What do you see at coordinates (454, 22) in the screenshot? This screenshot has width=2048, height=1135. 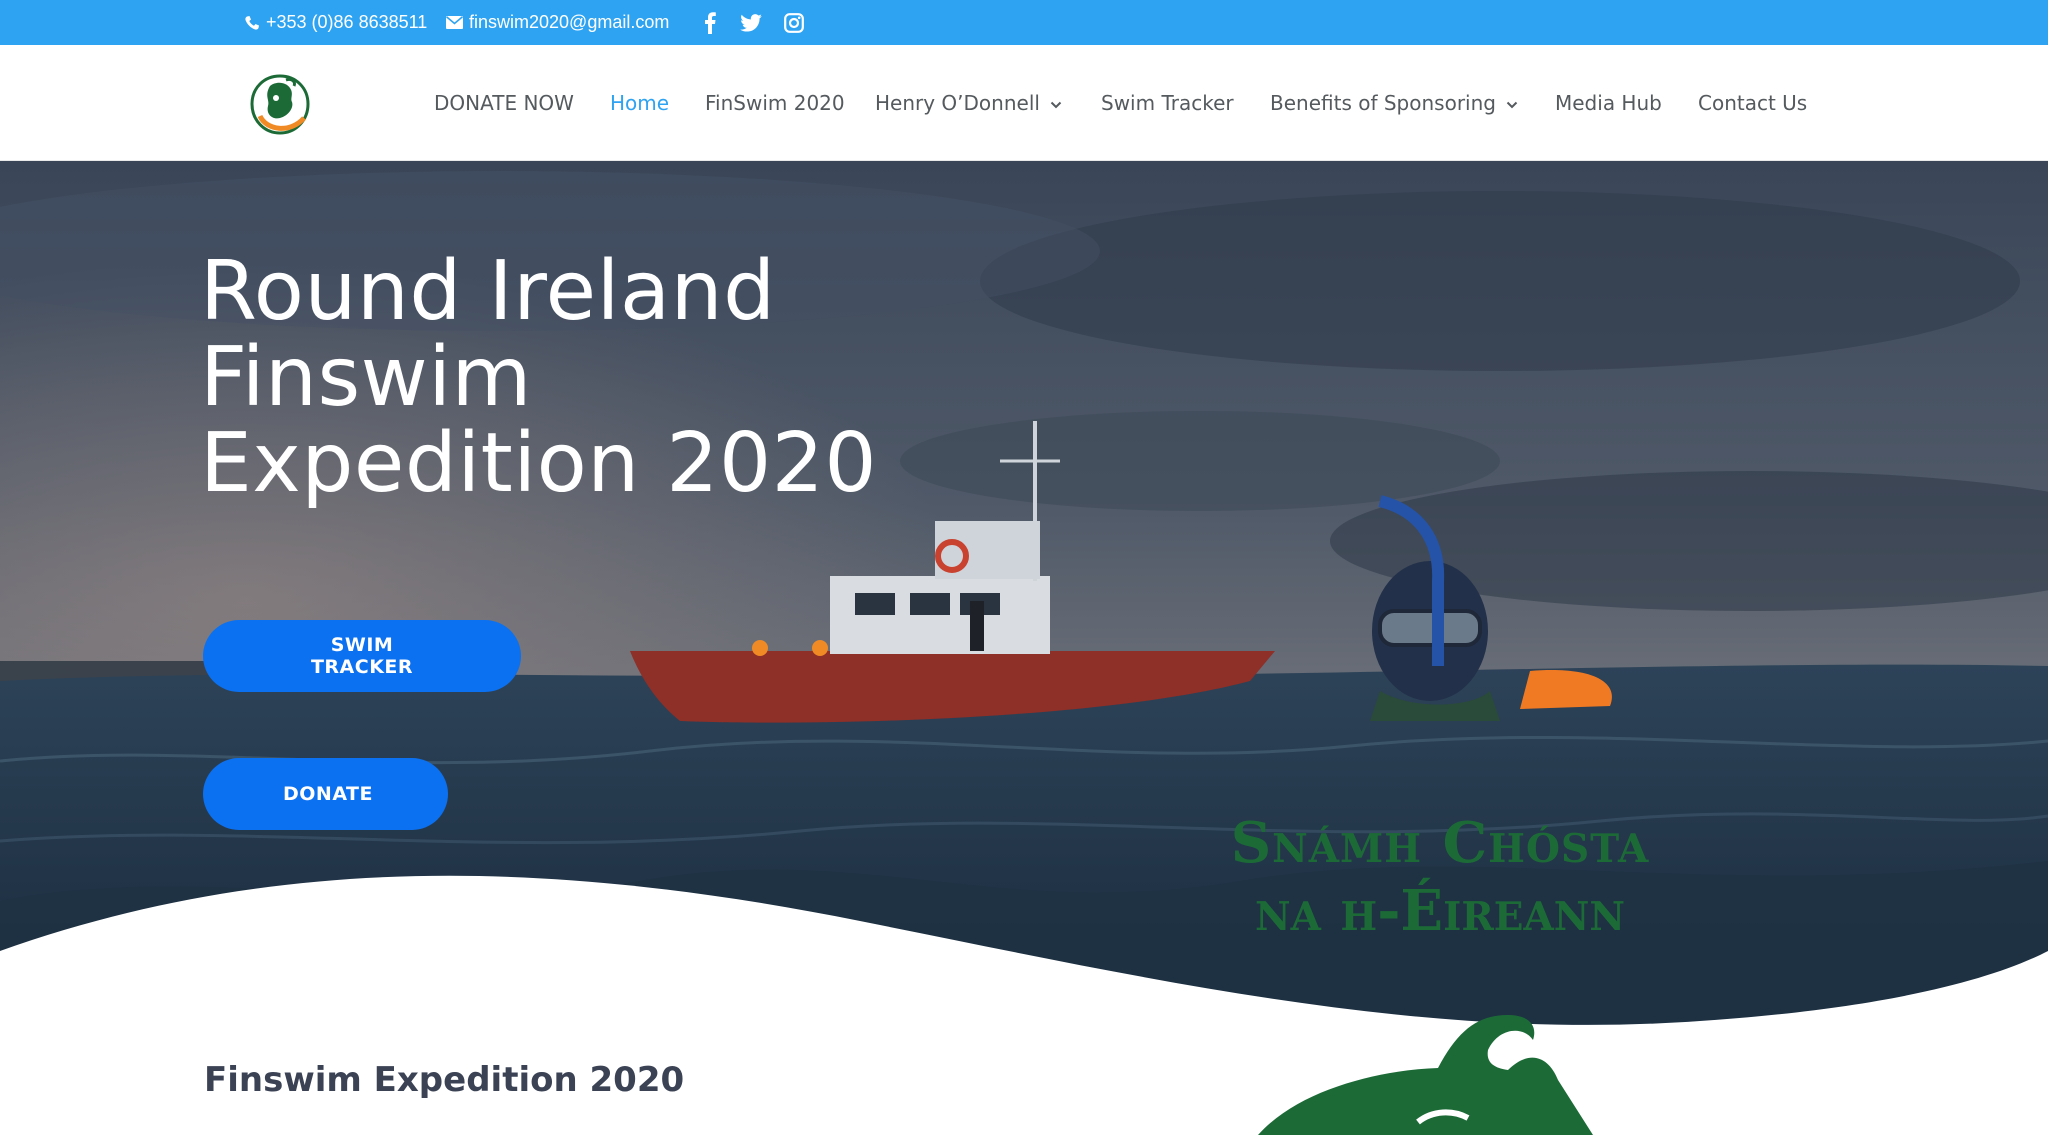 I see `envelope-icon` at bounding box center [454, 22].